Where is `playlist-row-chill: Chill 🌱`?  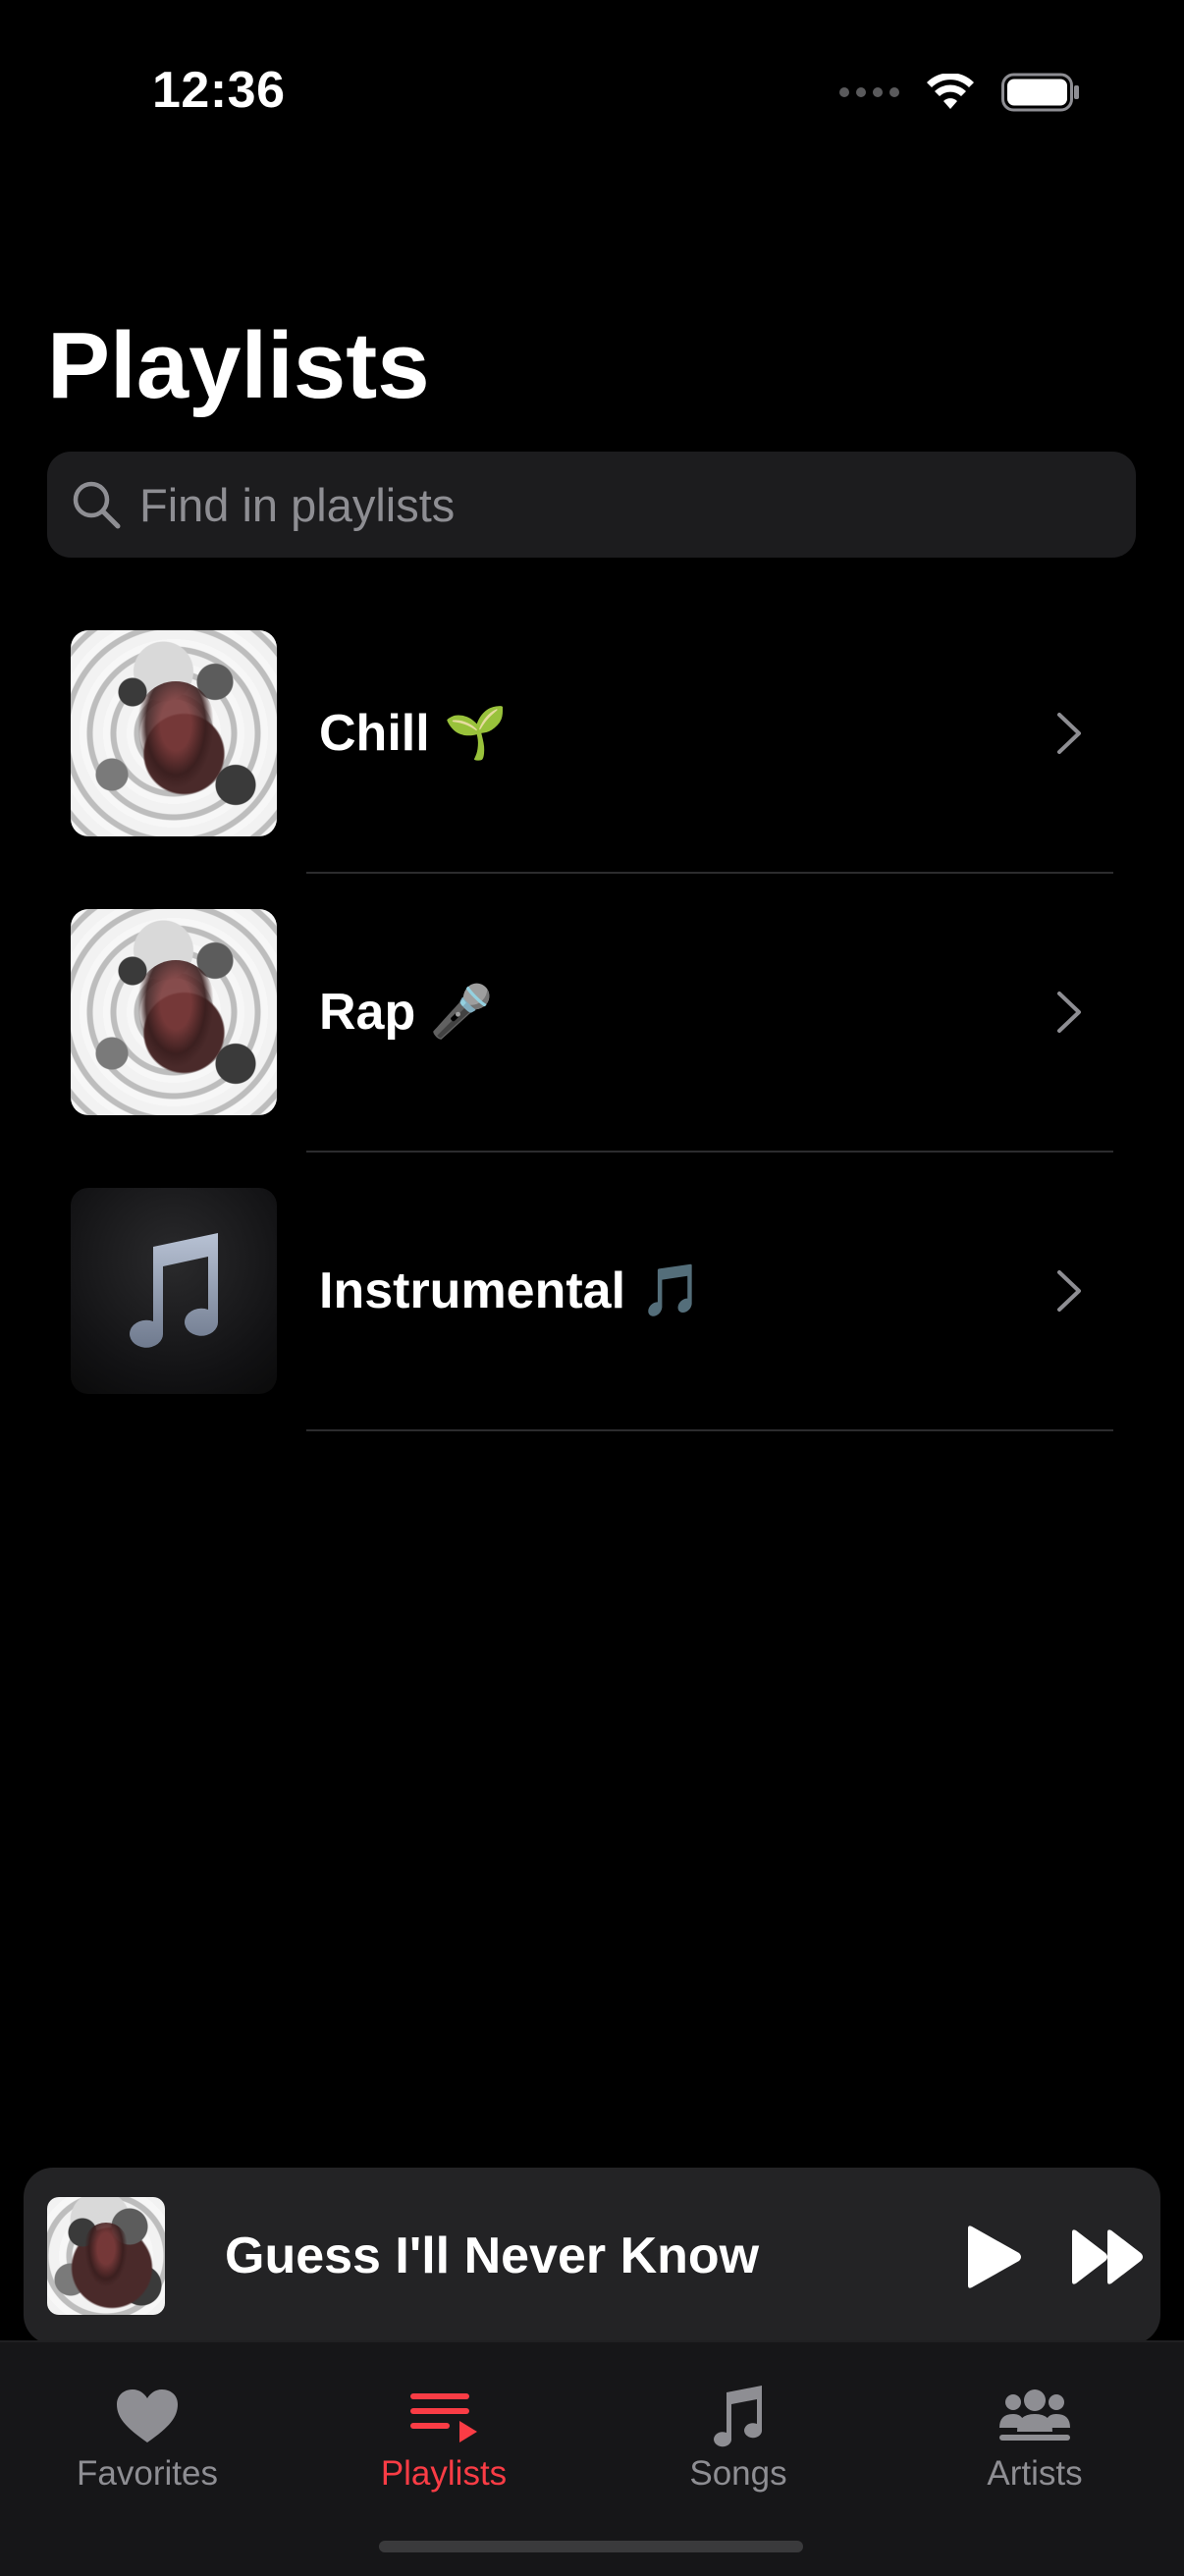 playlist-row-chill: Chill 🌱 is located at coordinates (592, 769).